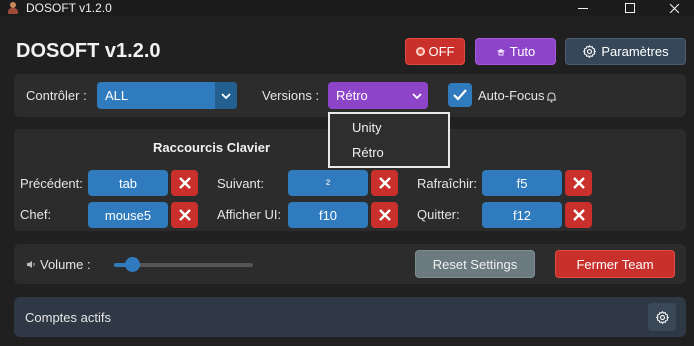 This screenshot has width=694, height=346. I want to click on bell-icon, so click(551, 97).